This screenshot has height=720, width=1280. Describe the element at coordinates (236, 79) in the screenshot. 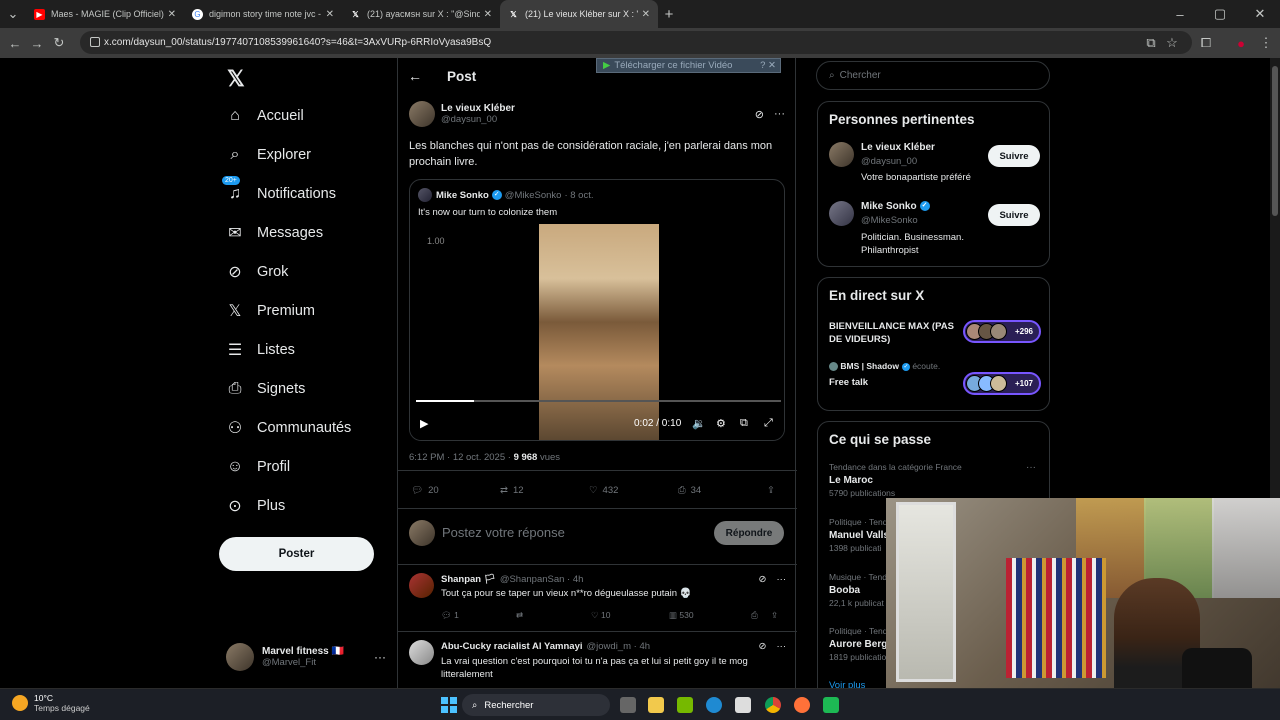

I see `x-logo-icon: 𝕏` at that location.